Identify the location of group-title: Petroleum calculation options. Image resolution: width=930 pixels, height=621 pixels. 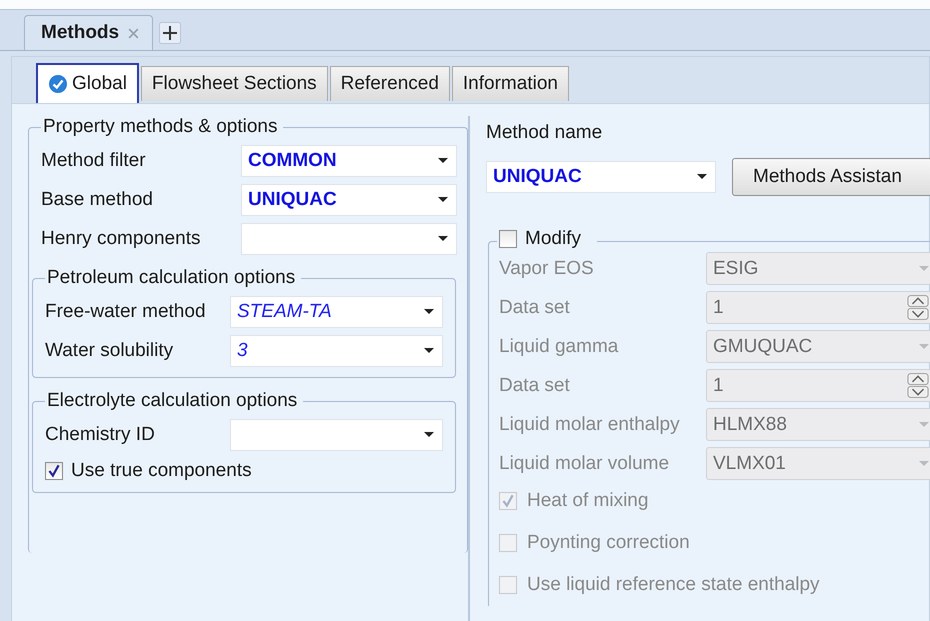
(171, 278).